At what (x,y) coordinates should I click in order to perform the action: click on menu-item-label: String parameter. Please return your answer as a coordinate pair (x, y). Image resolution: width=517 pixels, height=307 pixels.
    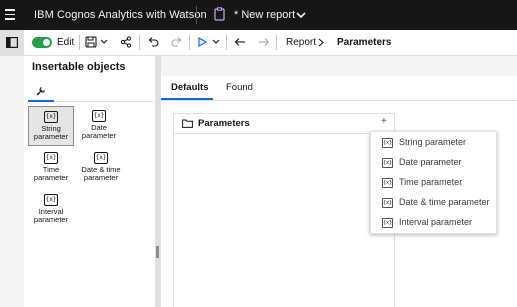
    Looking at the image, I should click on (433, 142).